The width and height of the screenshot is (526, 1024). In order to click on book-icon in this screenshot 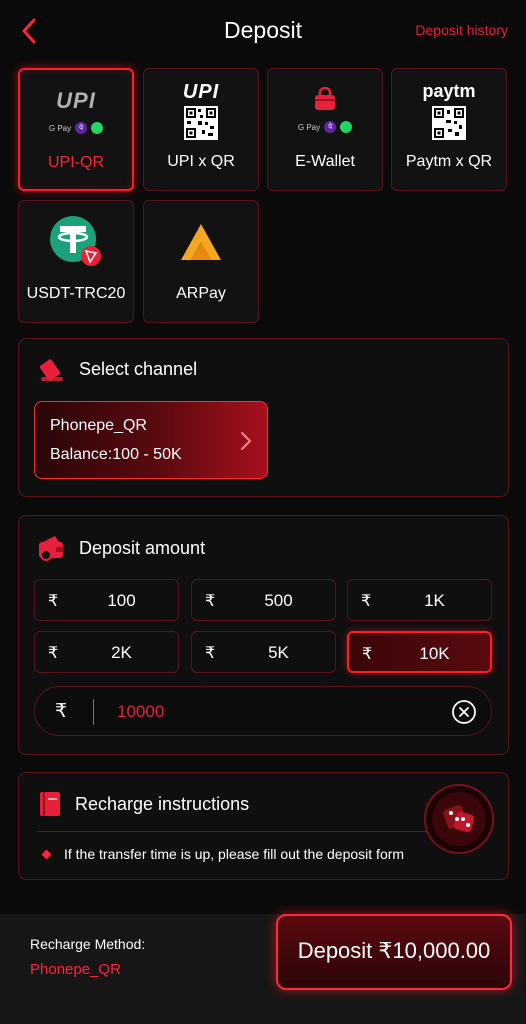, I will do `click(50, 804)`.